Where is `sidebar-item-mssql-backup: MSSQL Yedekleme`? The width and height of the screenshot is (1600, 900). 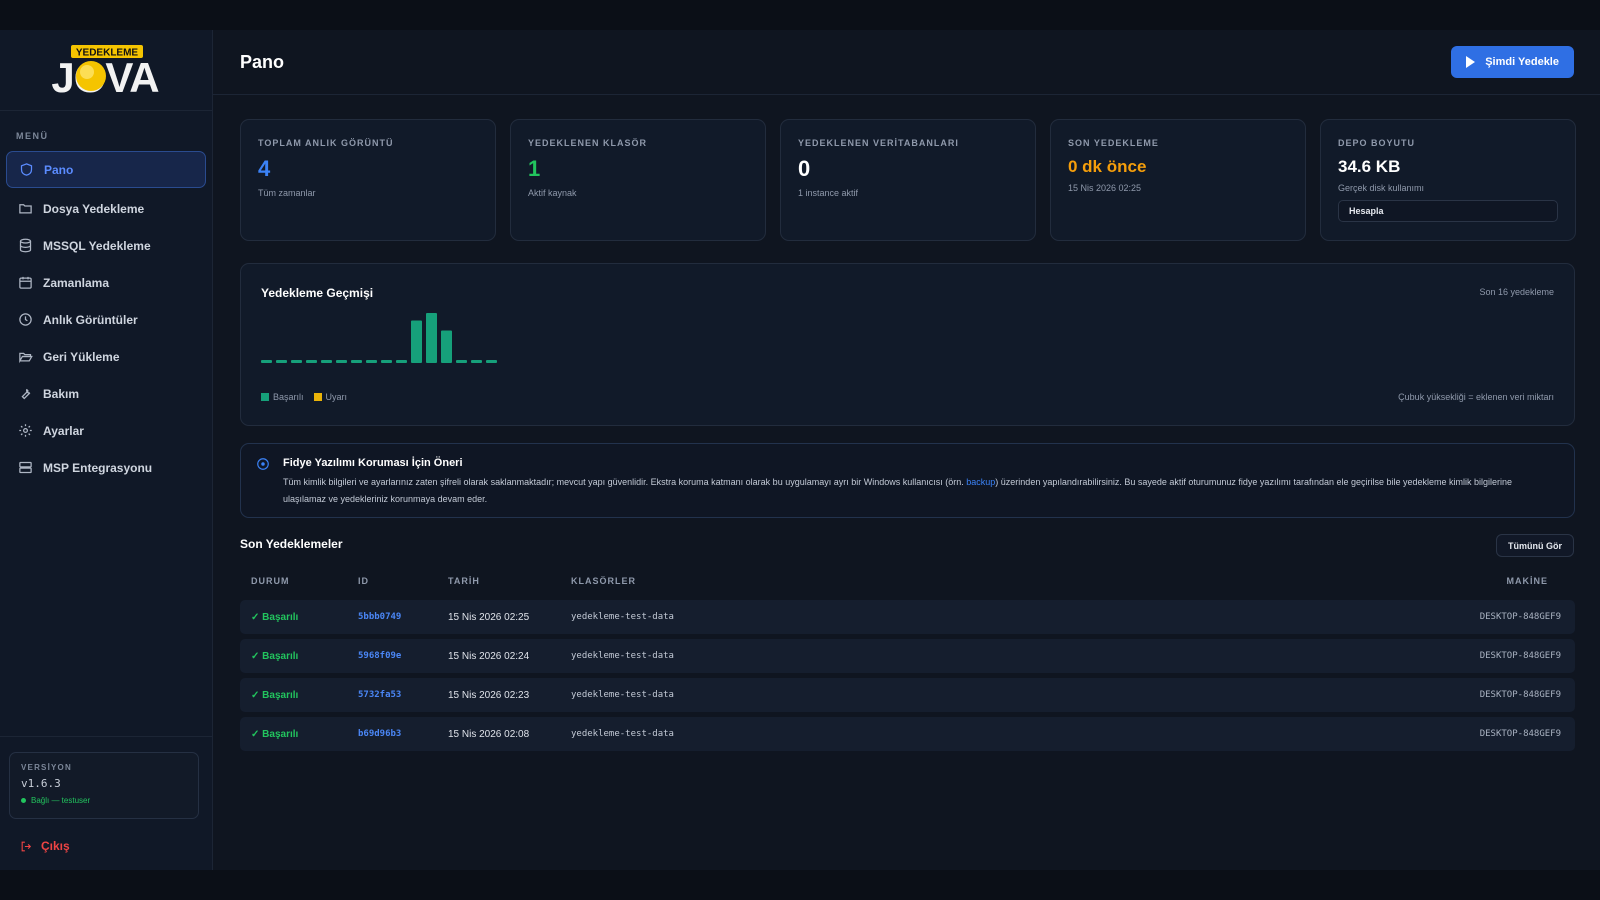 sidebar-item-mssql-backup: MSSQL Yedekleme is located at coordinates (106, 245).